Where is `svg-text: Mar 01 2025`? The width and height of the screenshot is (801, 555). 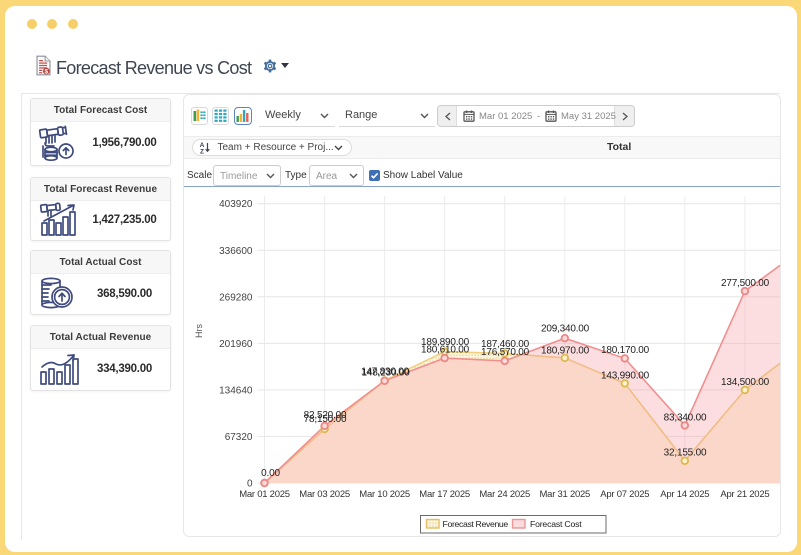
svg-text: Mar 01 2025 is located at coordinates (264, 494).